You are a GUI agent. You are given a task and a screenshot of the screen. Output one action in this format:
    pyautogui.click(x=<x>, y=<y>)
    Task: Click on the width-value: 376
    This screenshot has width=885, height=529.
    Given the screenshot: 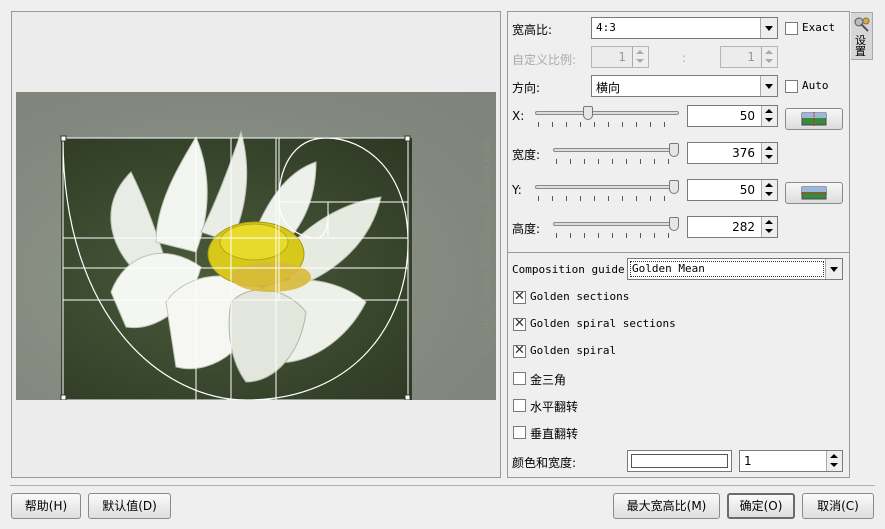 What is the action you would take?
    pyautogui.click(x=743, y=153)
    